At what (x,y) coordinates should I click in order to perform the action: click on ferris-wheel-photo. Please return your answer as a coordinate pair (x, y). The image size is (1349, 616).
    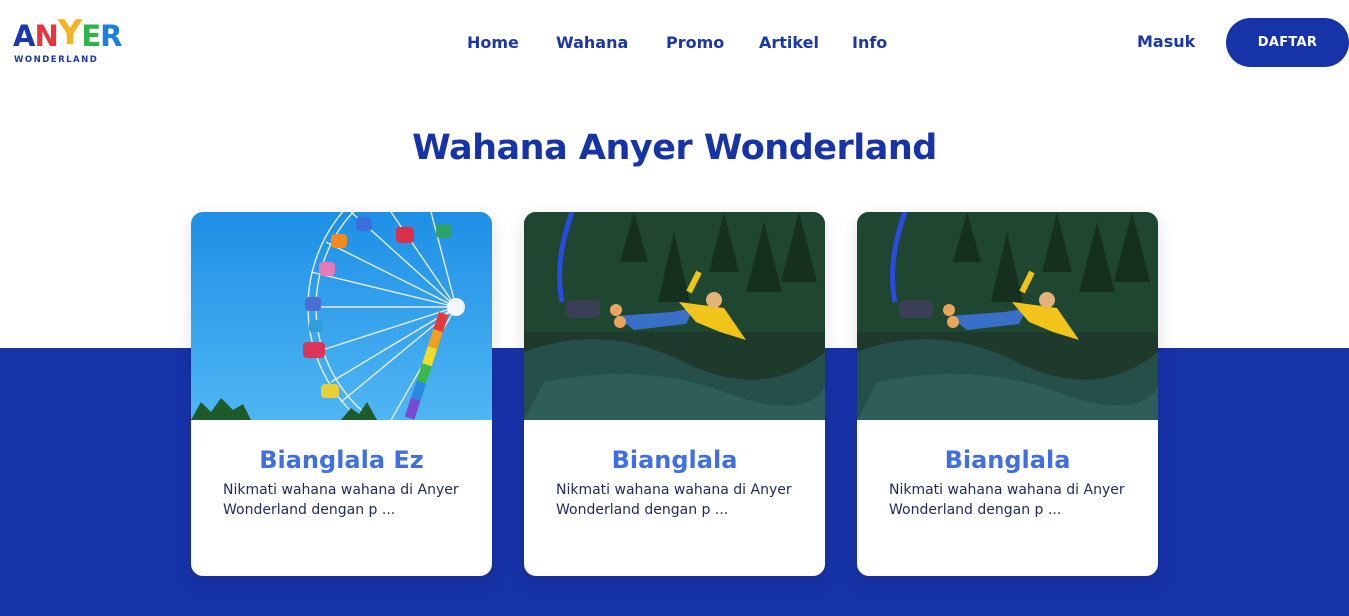
    Looking at the image, I should click on (341, 316).